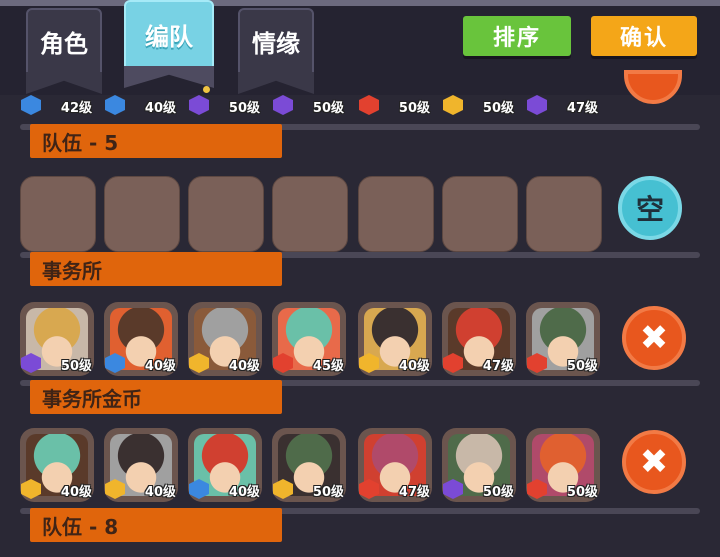 This screenshot has height=557, width=720. What do you see at coordinates (76, 108) in the screenshot?
I see `character-level: 42级` at bounding box center [76, 108].